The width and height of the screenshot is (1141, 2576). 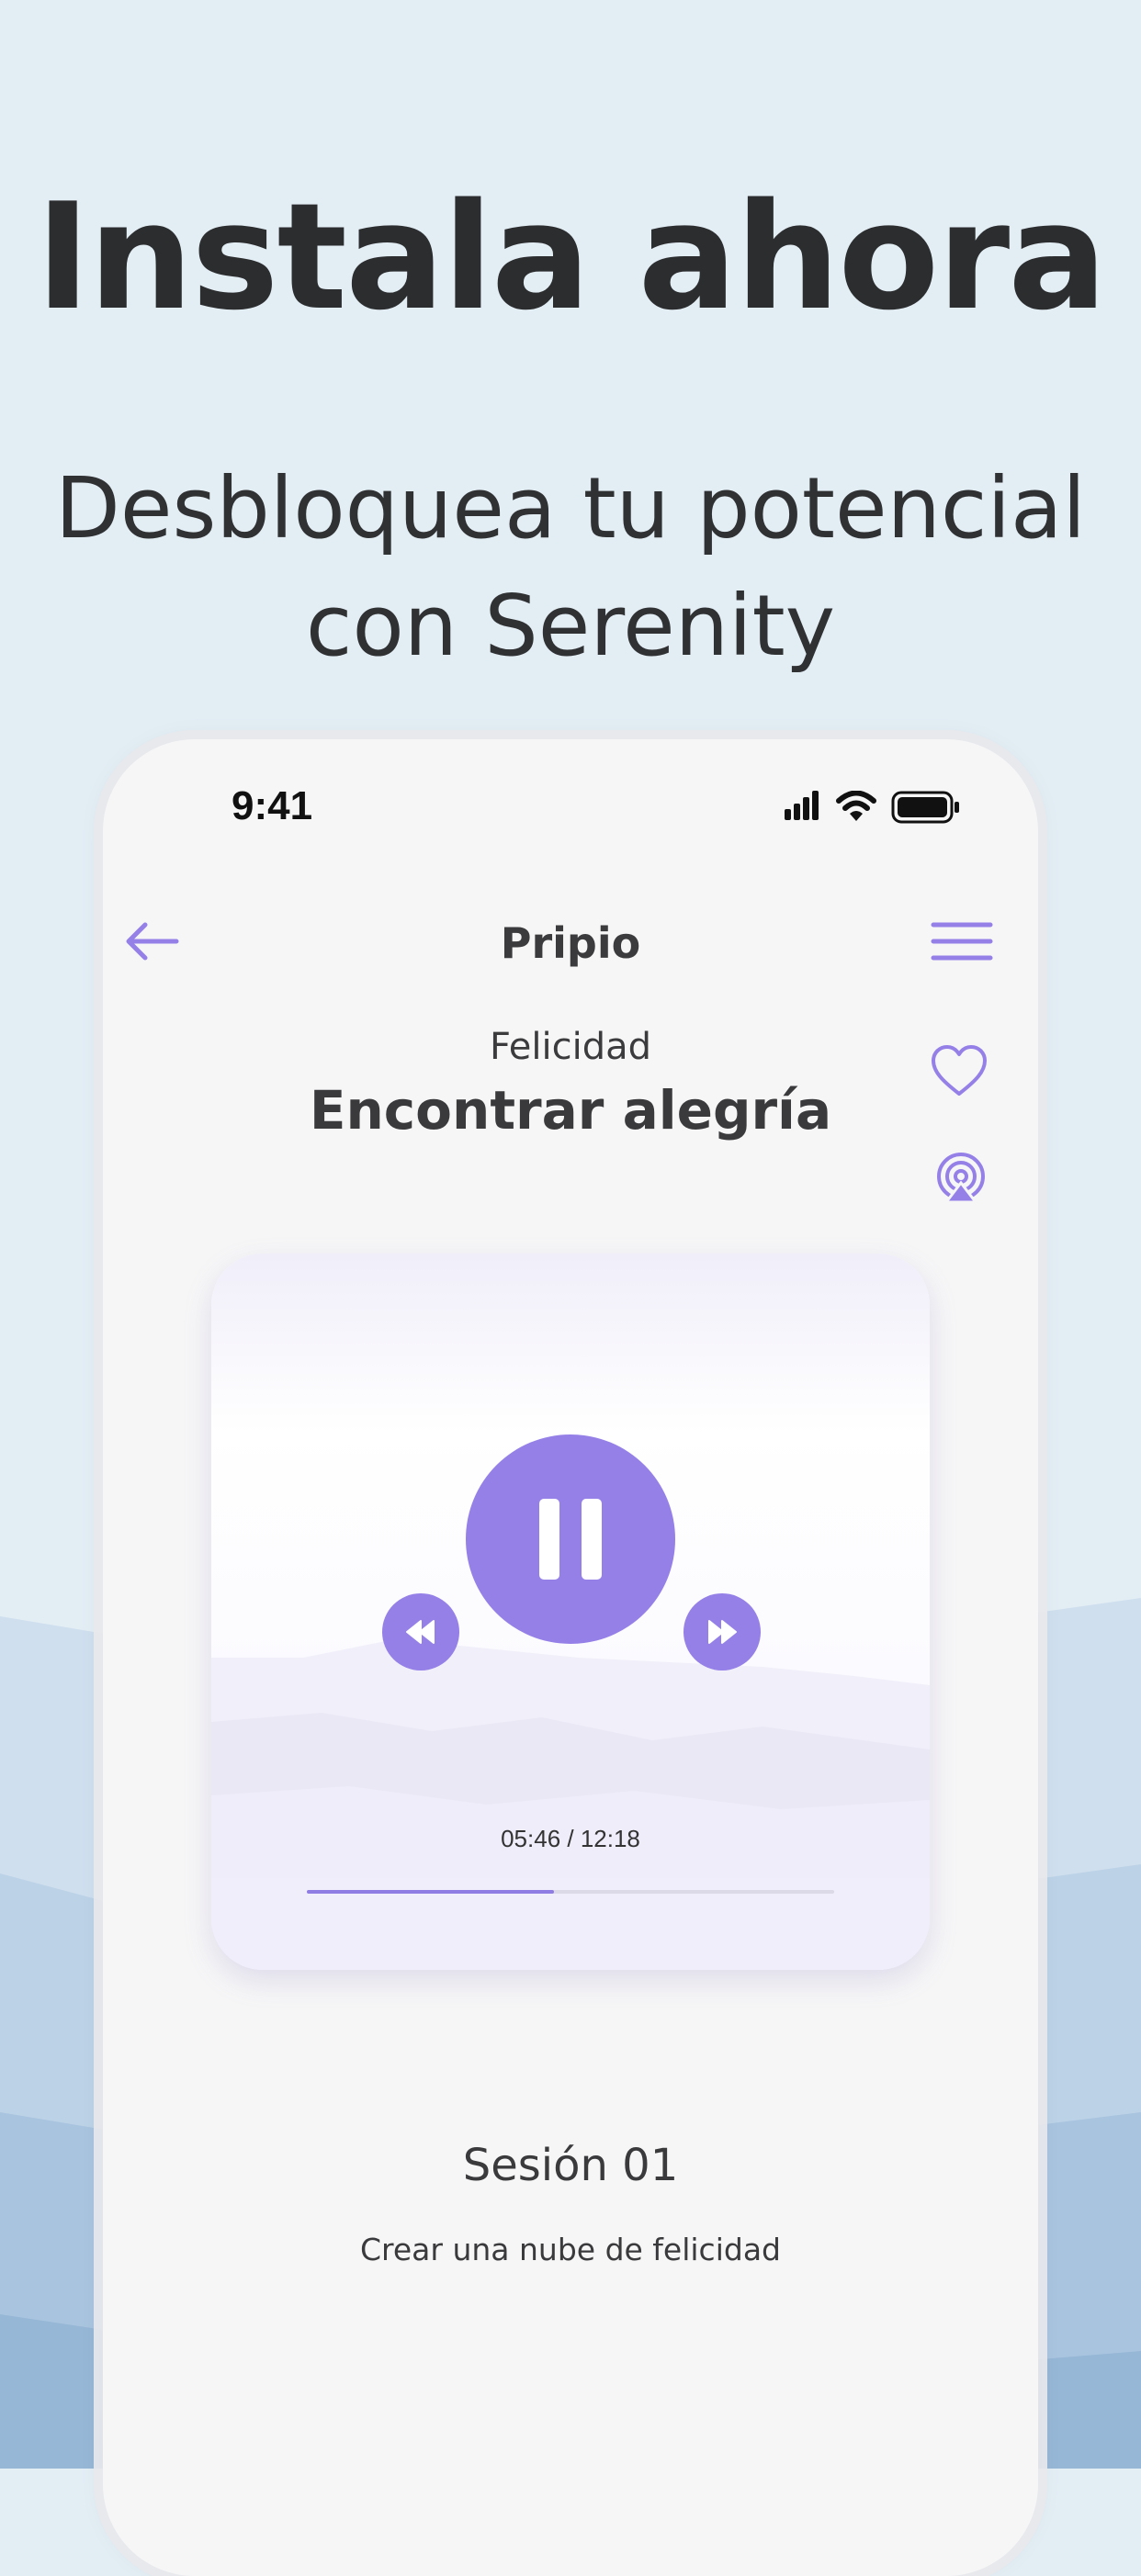 What do you see at coordinates (570, 943) in the screenshot?
I see `nav-title: Pripio` at bounding box center [570, 943].